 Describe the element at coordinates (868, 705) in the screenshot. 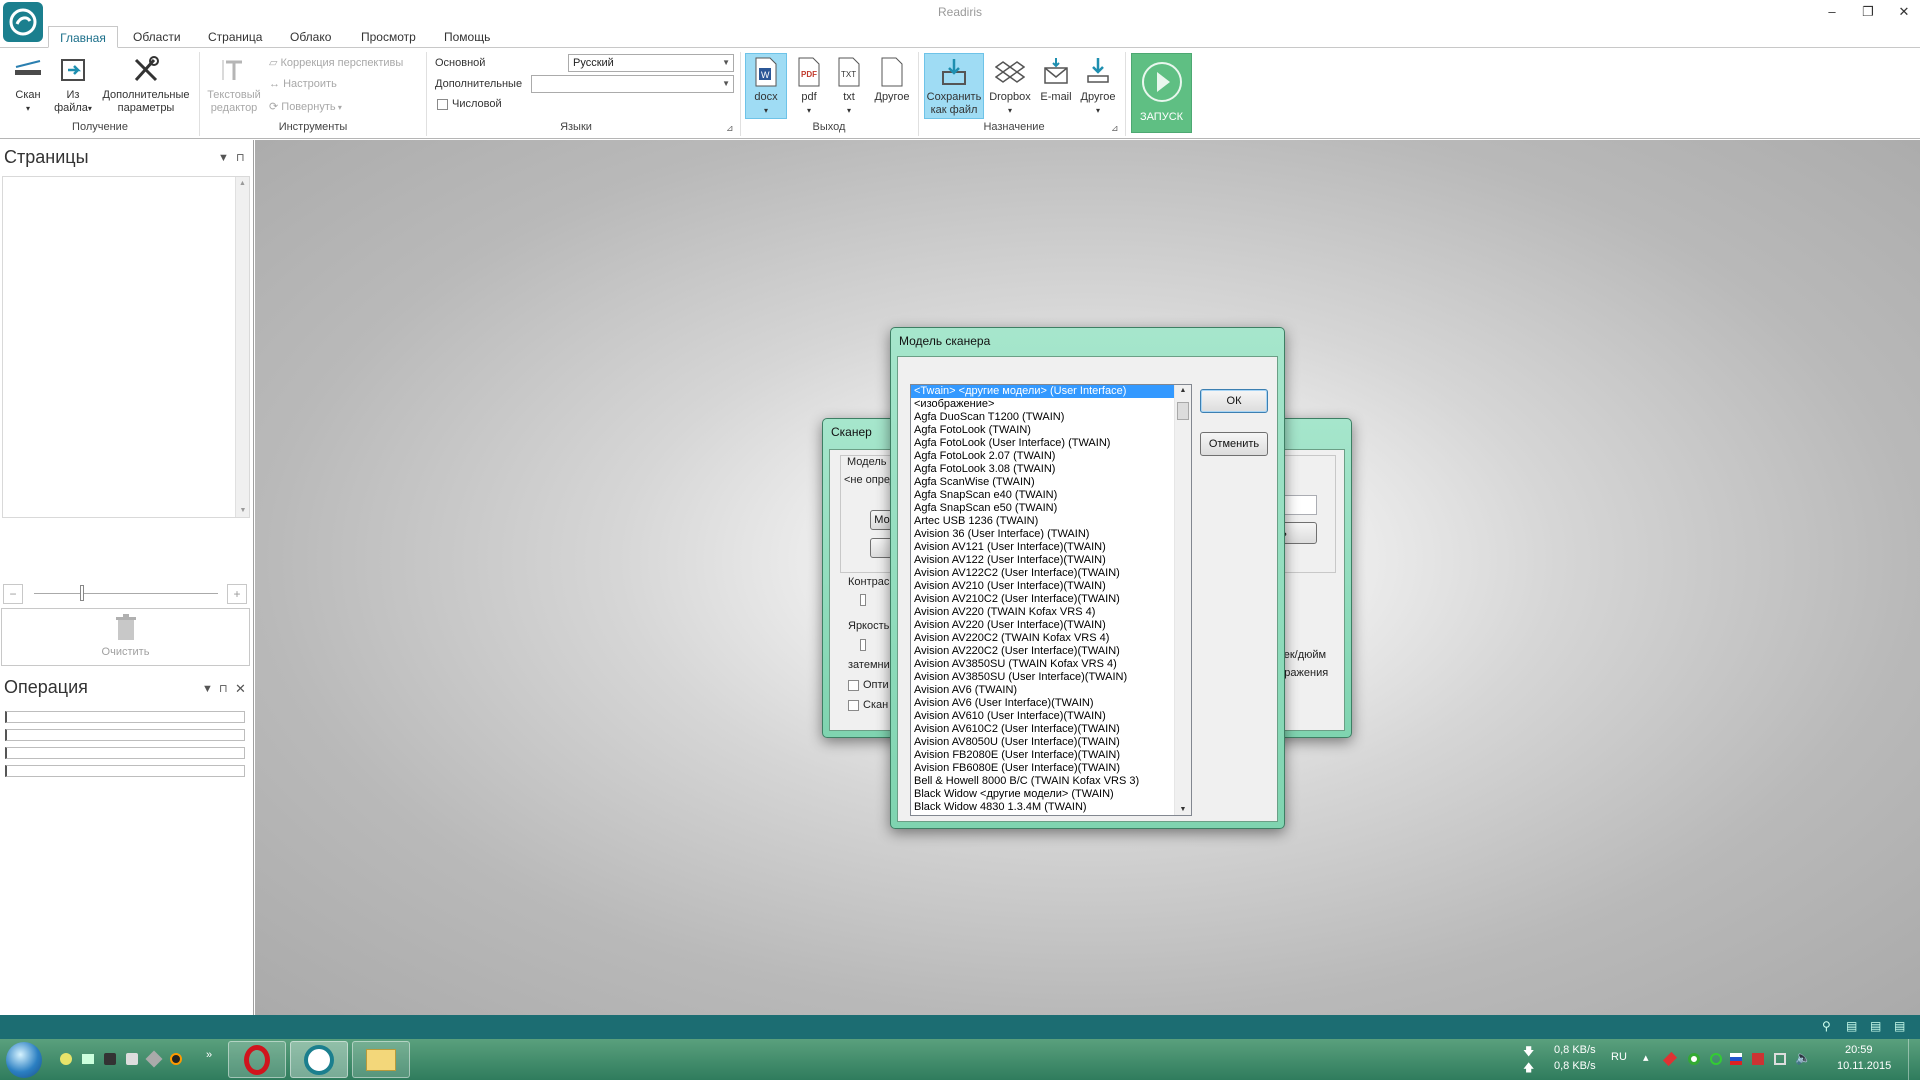

I see `scan-option-checkbox: Скан` at that location.